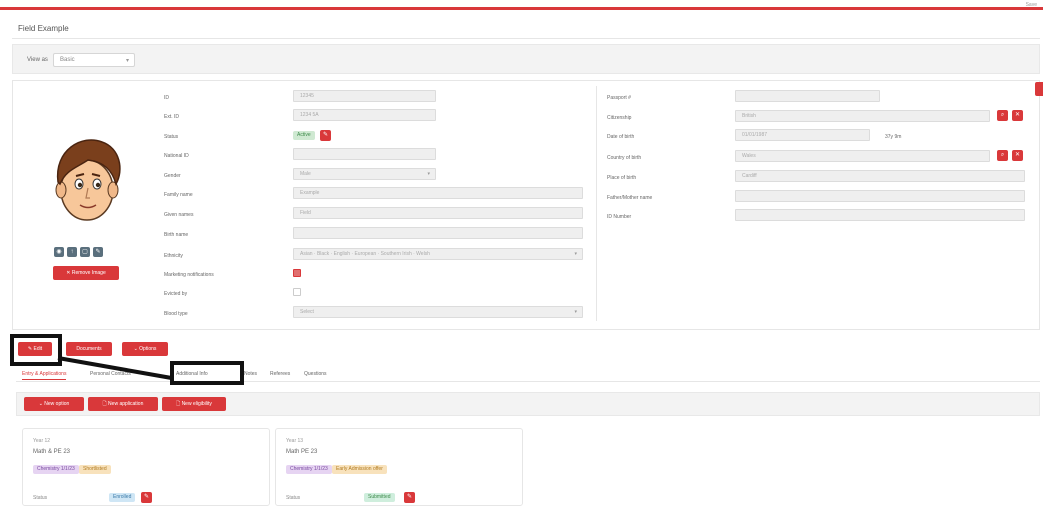 Image resolution: width=1043 pixels, height=506 pixels. Describe the element at coordinates (359, 469) in the screenshot. I see `card-tag: Early Admission offer` at that location.